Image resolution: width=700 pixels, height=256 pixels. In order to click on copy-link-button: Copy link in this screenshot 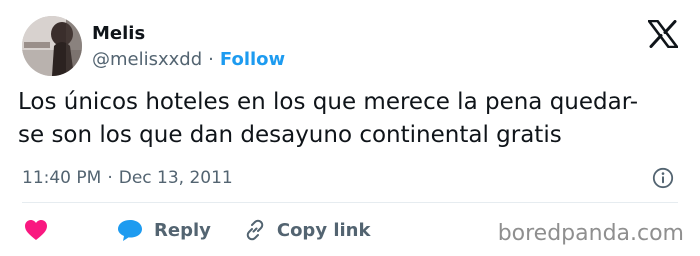, I will do `click(307, 230)`.